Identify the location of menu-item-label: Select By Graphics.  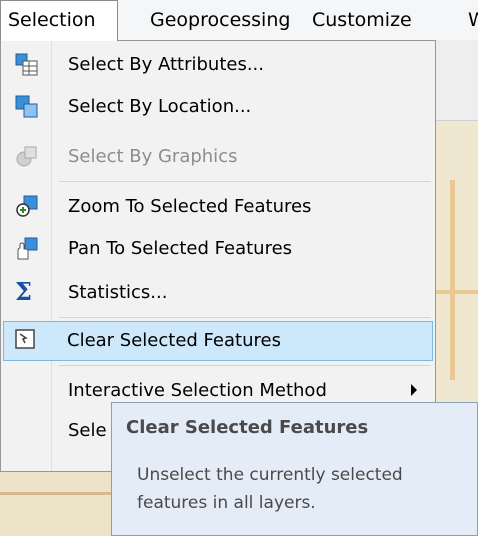
(153, 156).